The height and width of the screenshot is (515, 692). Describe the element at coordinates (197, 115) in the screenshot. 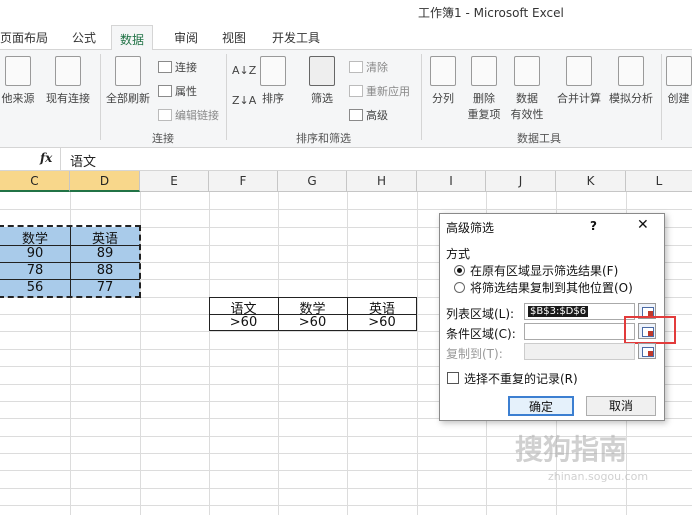

I see `edit-links-label: 编辑链接` at that location.